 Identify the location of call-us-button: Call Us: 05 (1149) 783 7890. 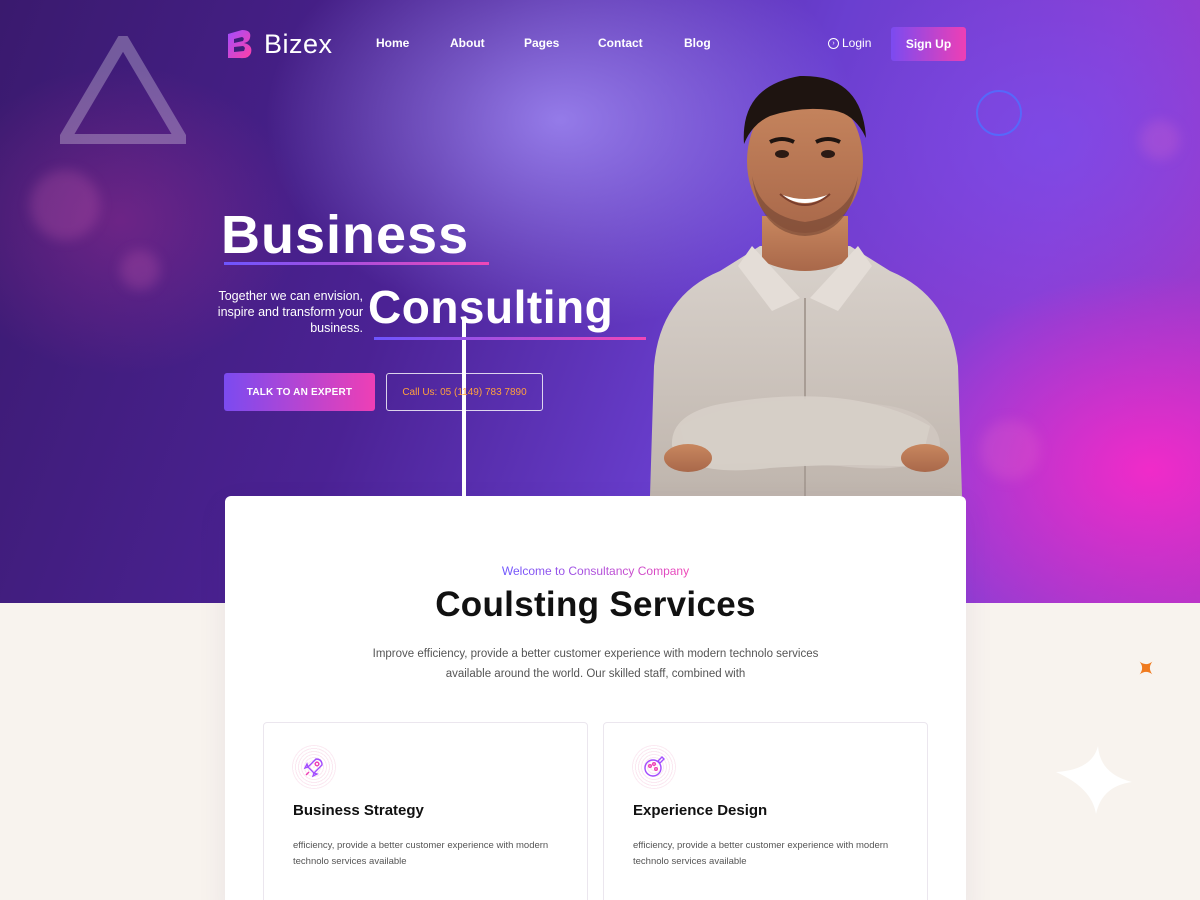
(464, 392).